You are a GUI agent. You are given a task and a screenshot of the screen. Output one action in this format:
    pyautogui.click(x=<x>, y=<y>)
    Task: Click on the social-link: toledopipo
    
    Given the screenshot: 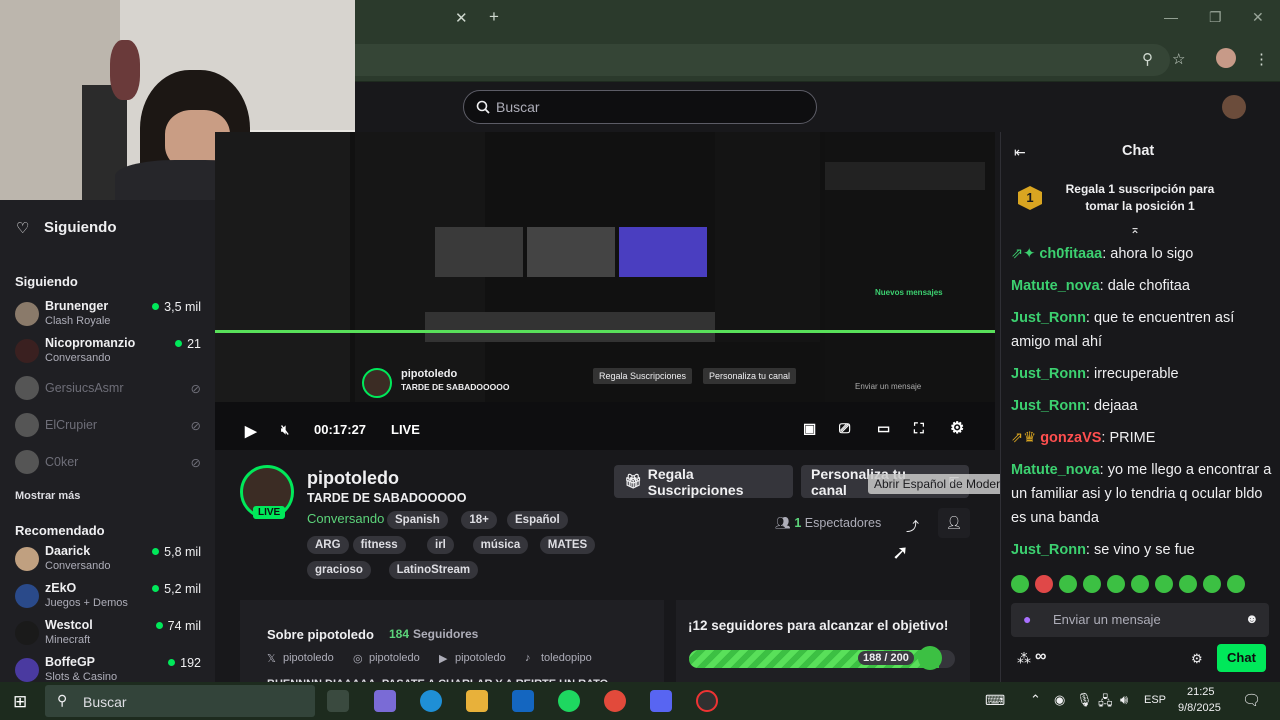 What is the action you would take?
    pyautogui.click(x=566, y=658)
    